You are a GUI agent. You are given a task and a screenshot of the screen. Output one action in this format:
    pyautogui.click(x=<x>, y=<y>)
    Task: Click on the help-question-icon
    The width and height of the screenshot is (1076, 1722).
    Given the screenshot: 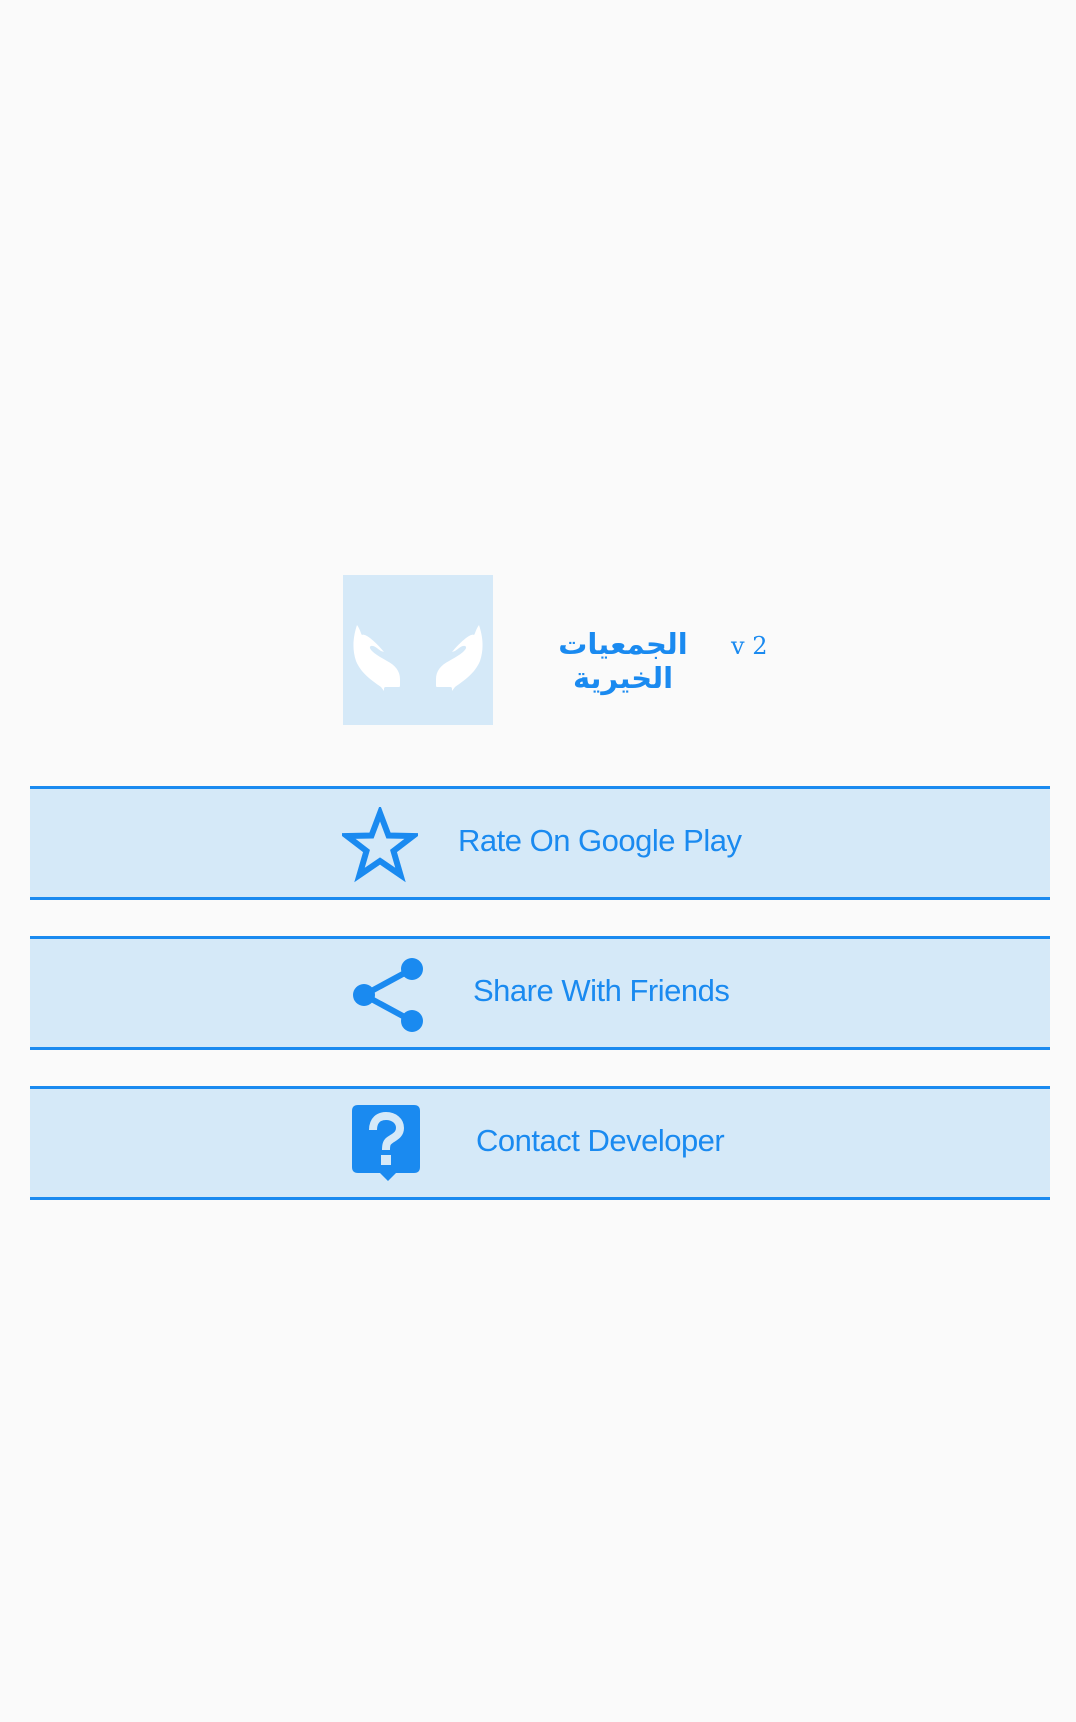 What is the action you would take?
    pyautogui.click(x=386, y=1143)
    